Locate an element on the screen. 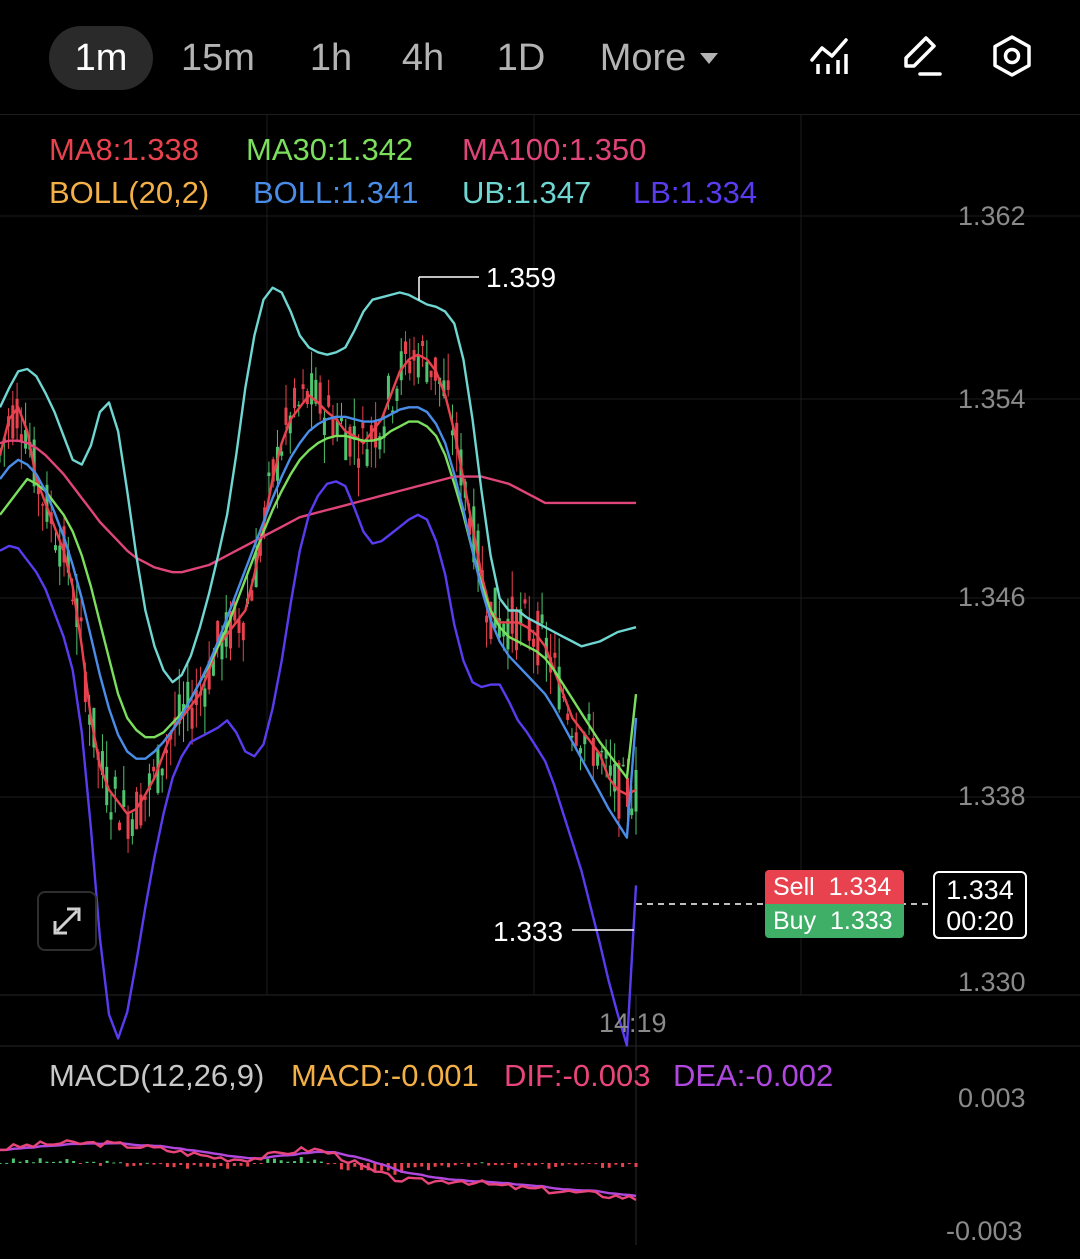 This screenshot has width=1080, height=1259. sell-badge: Sell 1.334 is located at coordinates (834, 887).